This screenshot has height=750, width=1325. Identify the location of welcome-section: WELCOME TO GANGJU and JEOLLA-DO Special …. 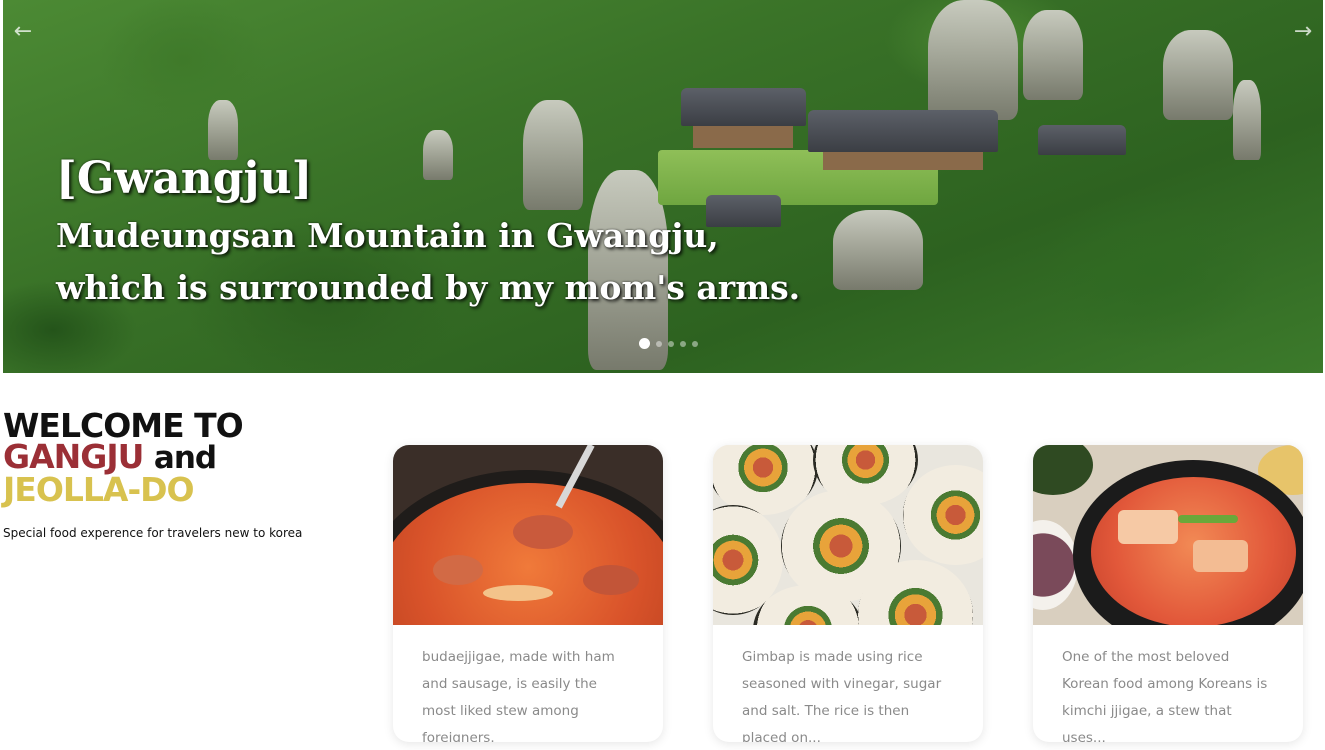
(168, 474).